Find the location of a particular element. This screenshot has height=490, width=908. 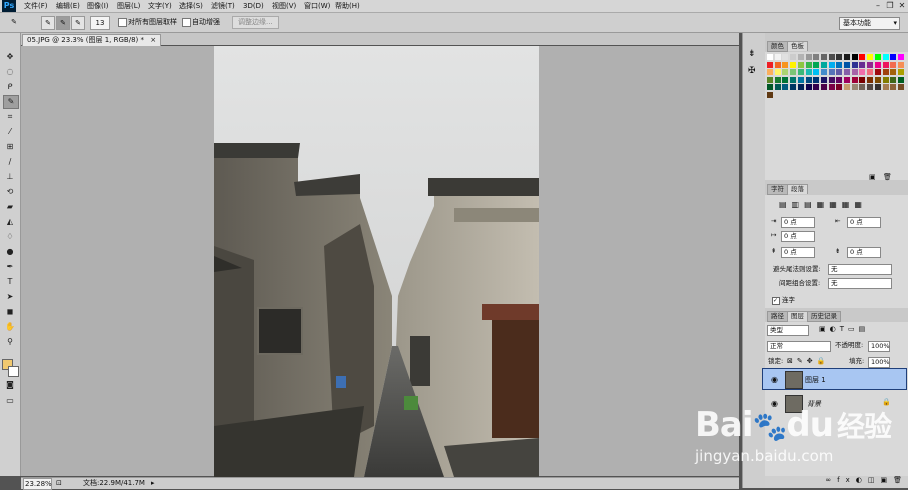

space-before-field: 0 点 is located at coordinates (798, 252).